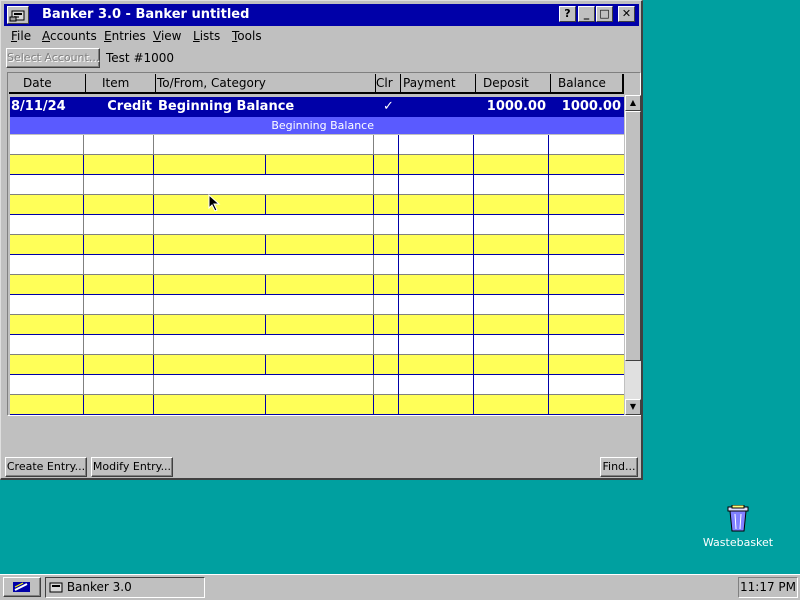 The height and width of the screenshot is (600, 800). Describe the element at coordinates (626, 14) in the screenshot. I see `close-button: ✕` at that location.